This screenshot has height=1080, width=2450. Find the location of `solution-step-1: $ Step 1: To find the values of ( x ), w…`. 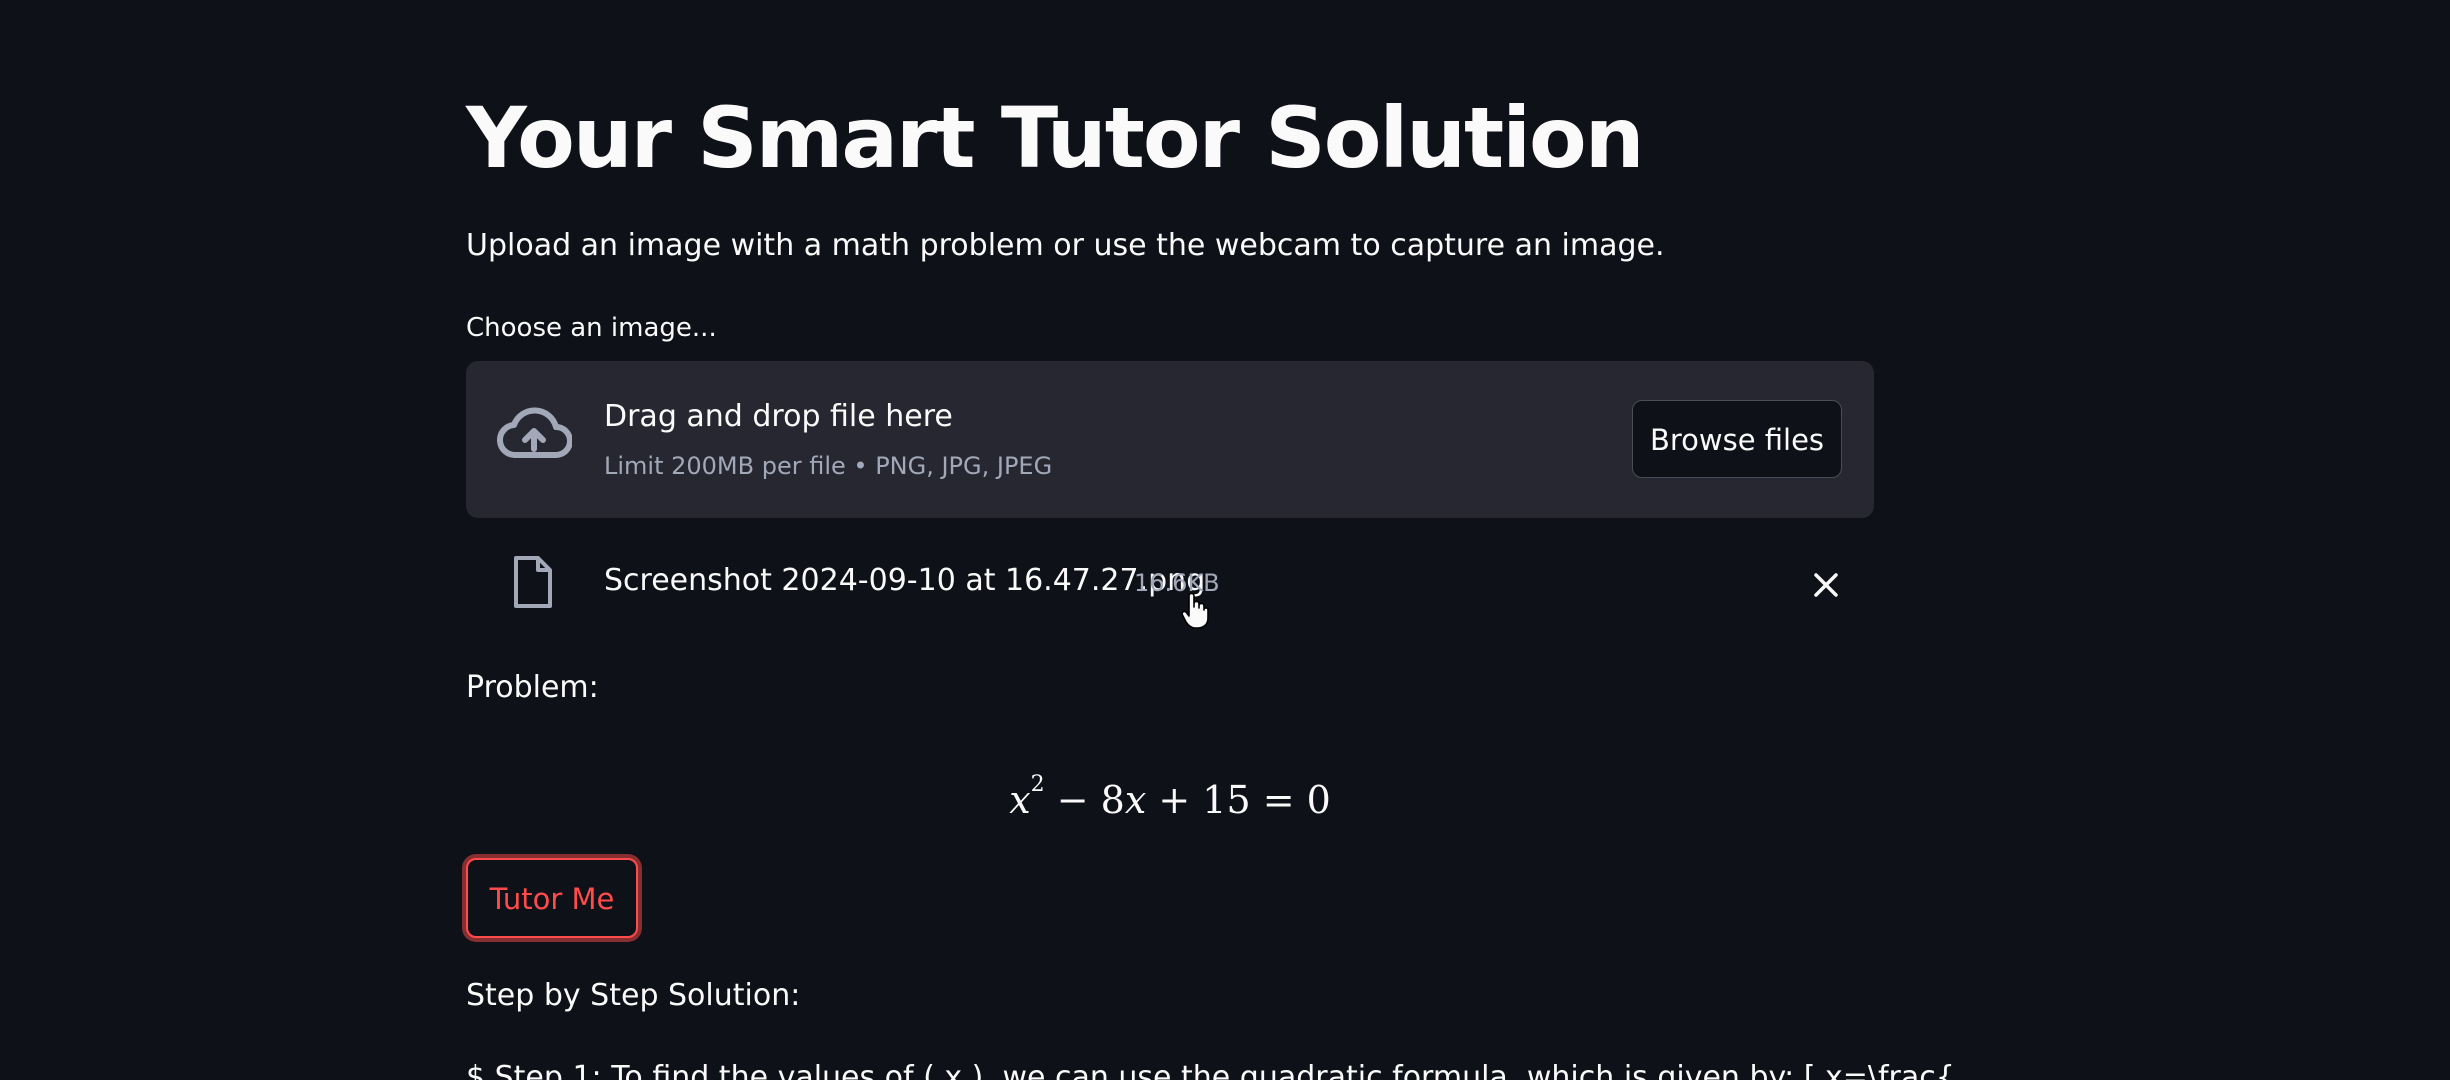

solution-step-1: $ Step 1: To find the values of ( x ), w… is located at coordinates (1210, 1070).